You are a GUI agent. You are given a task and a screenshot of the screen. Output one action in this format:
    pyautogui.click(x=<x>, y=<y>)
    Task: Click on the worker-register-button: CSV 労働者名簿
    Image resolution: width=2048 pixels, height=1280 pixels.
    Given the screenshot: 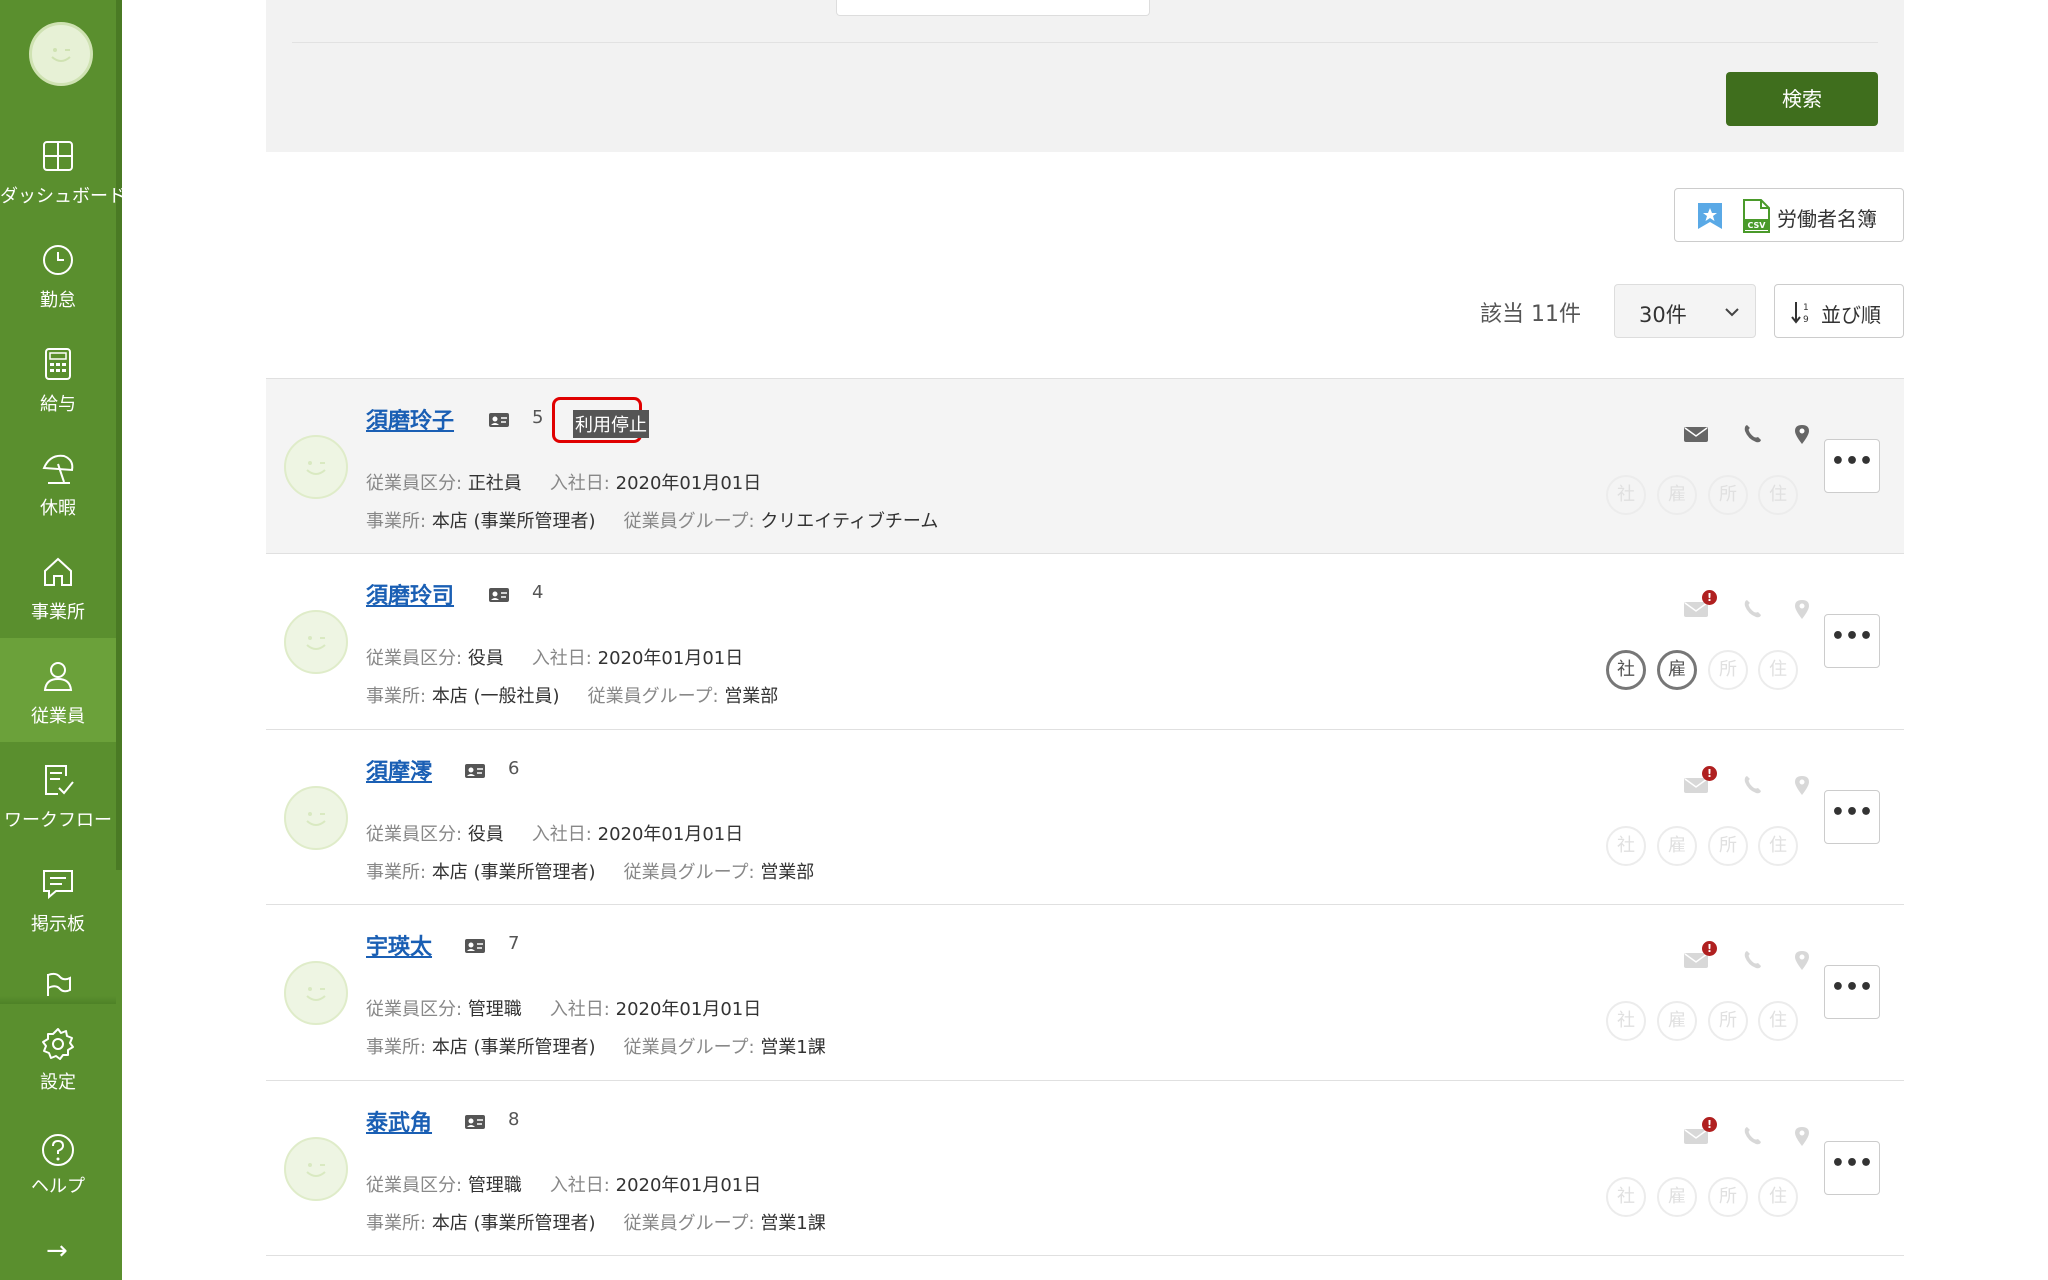 What is the action you would take?
    pyautogui.click(x=1789, y=215)
    